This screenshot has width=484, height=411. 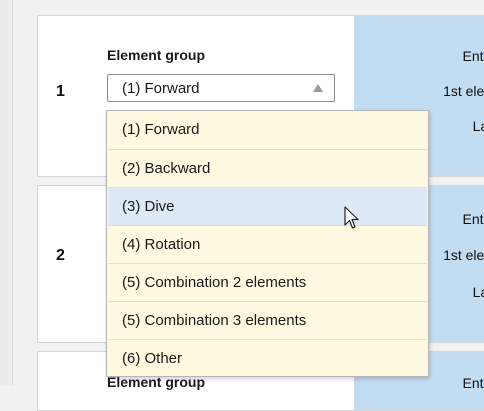 What do you see at coordinates (60, 255) in the screenshot?
I see `row-number-2: 2` at bounding box center [60, 255].